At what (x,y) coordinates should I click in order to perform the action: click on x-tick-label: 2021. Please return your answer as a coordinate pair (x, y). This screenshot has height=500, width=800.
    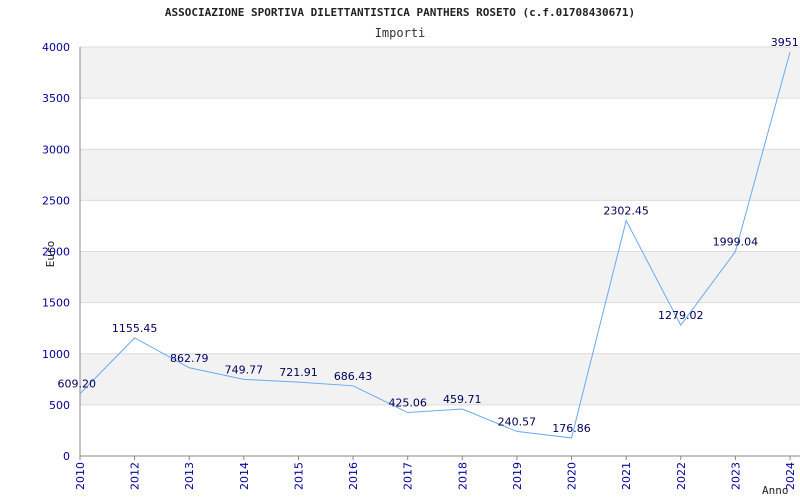
    Looking at the image, I should click on (626, 476).